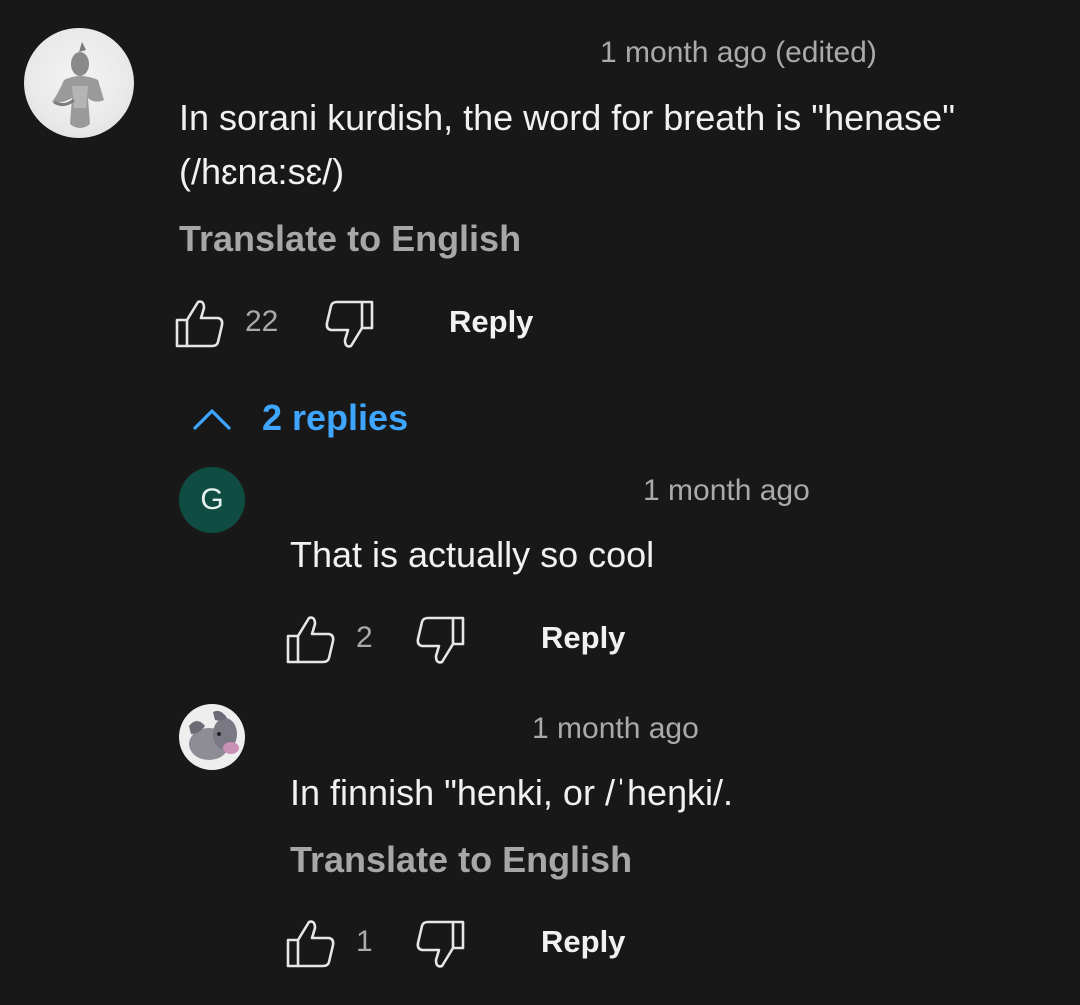 Image resolution: width=1080 pixels, height=1005 pixels. Describe the element at coordinates (262, 171) in the screenshot. I see `comment-text-line-2: (/hɛna:sɛ/)` at that location.